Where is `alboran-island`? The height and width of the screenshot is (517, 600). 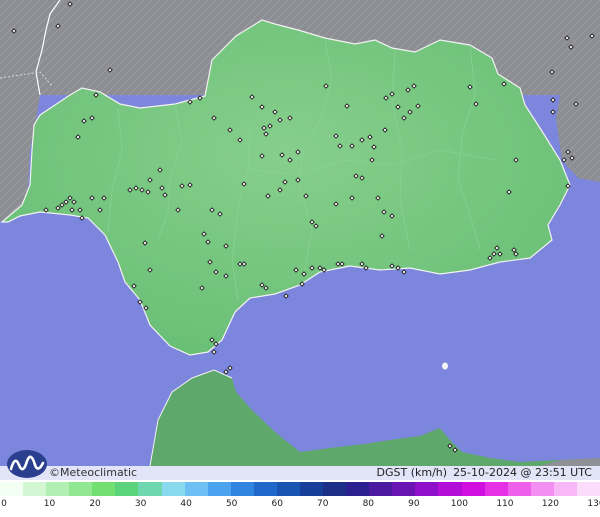 alboran-island is located at coordinates (445, 366).